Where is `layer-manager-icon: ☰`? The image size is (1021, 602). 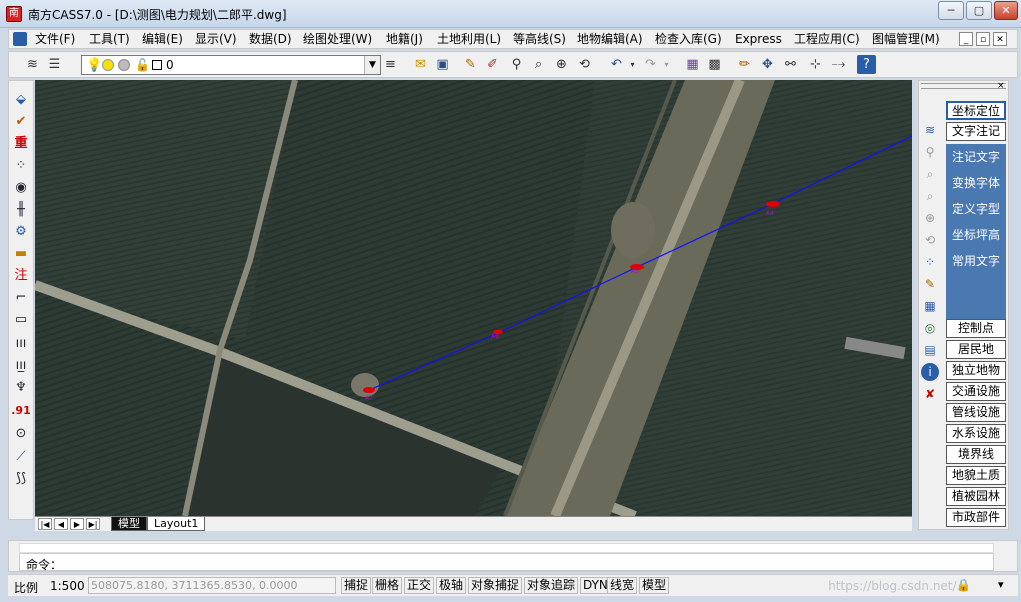
layer-manager-icon: ☰ is located at coordinates (54, 64).